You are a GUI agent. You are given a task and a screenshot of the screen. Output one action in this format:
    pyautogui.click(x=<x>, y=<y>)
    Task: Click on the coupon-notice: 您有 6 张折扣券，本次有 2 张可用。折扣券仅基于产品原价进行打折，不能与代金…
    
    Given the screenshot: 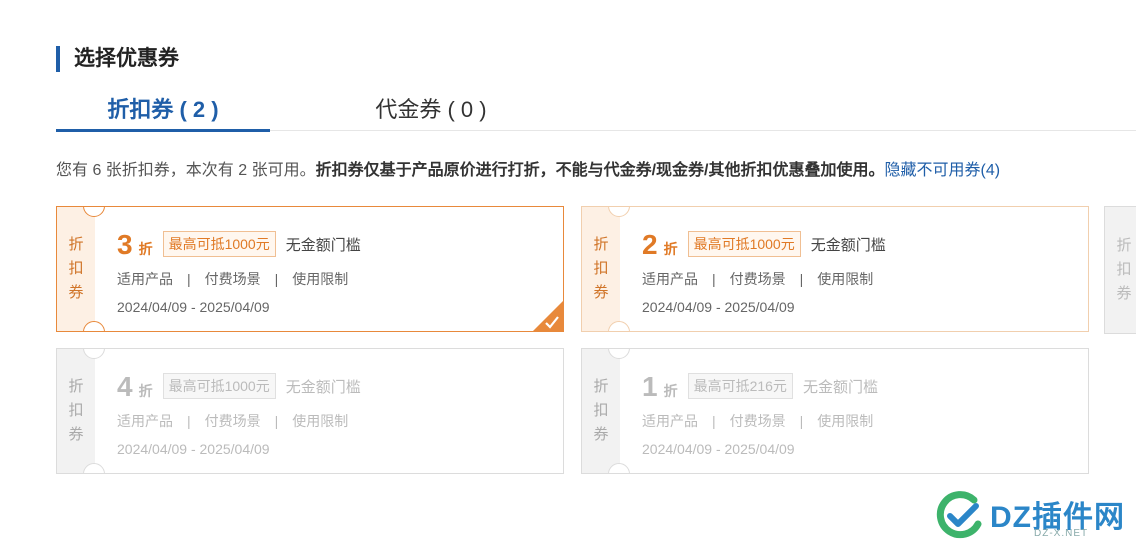 What is the action you would take?
    pyautogui.click(x=528, y=168)
    